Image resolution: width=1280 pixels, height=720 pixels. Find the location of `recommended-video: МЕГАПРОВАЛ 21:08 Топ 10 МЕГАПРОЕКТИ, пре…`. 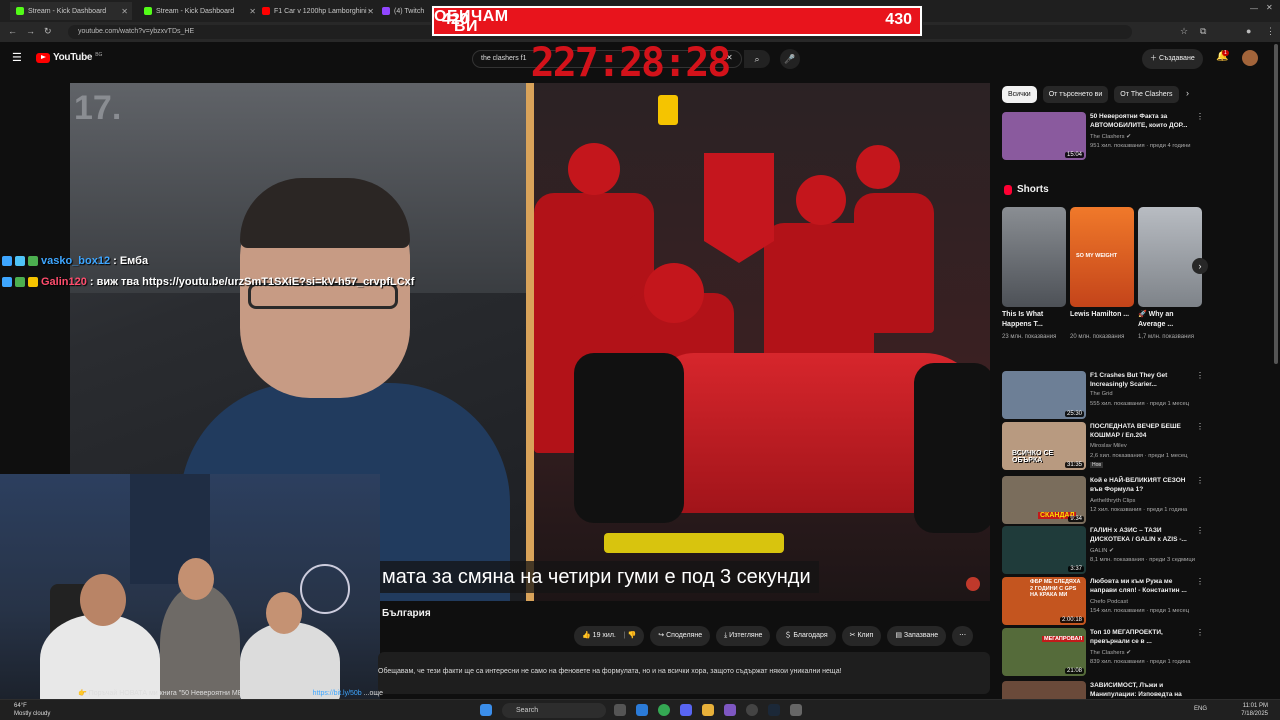

recommended-video: МЕГАПРОВАЛ 21:08 Топ 10 МЕГАПРОЕКТИ, пре… is located at coordinates (1103, 652).